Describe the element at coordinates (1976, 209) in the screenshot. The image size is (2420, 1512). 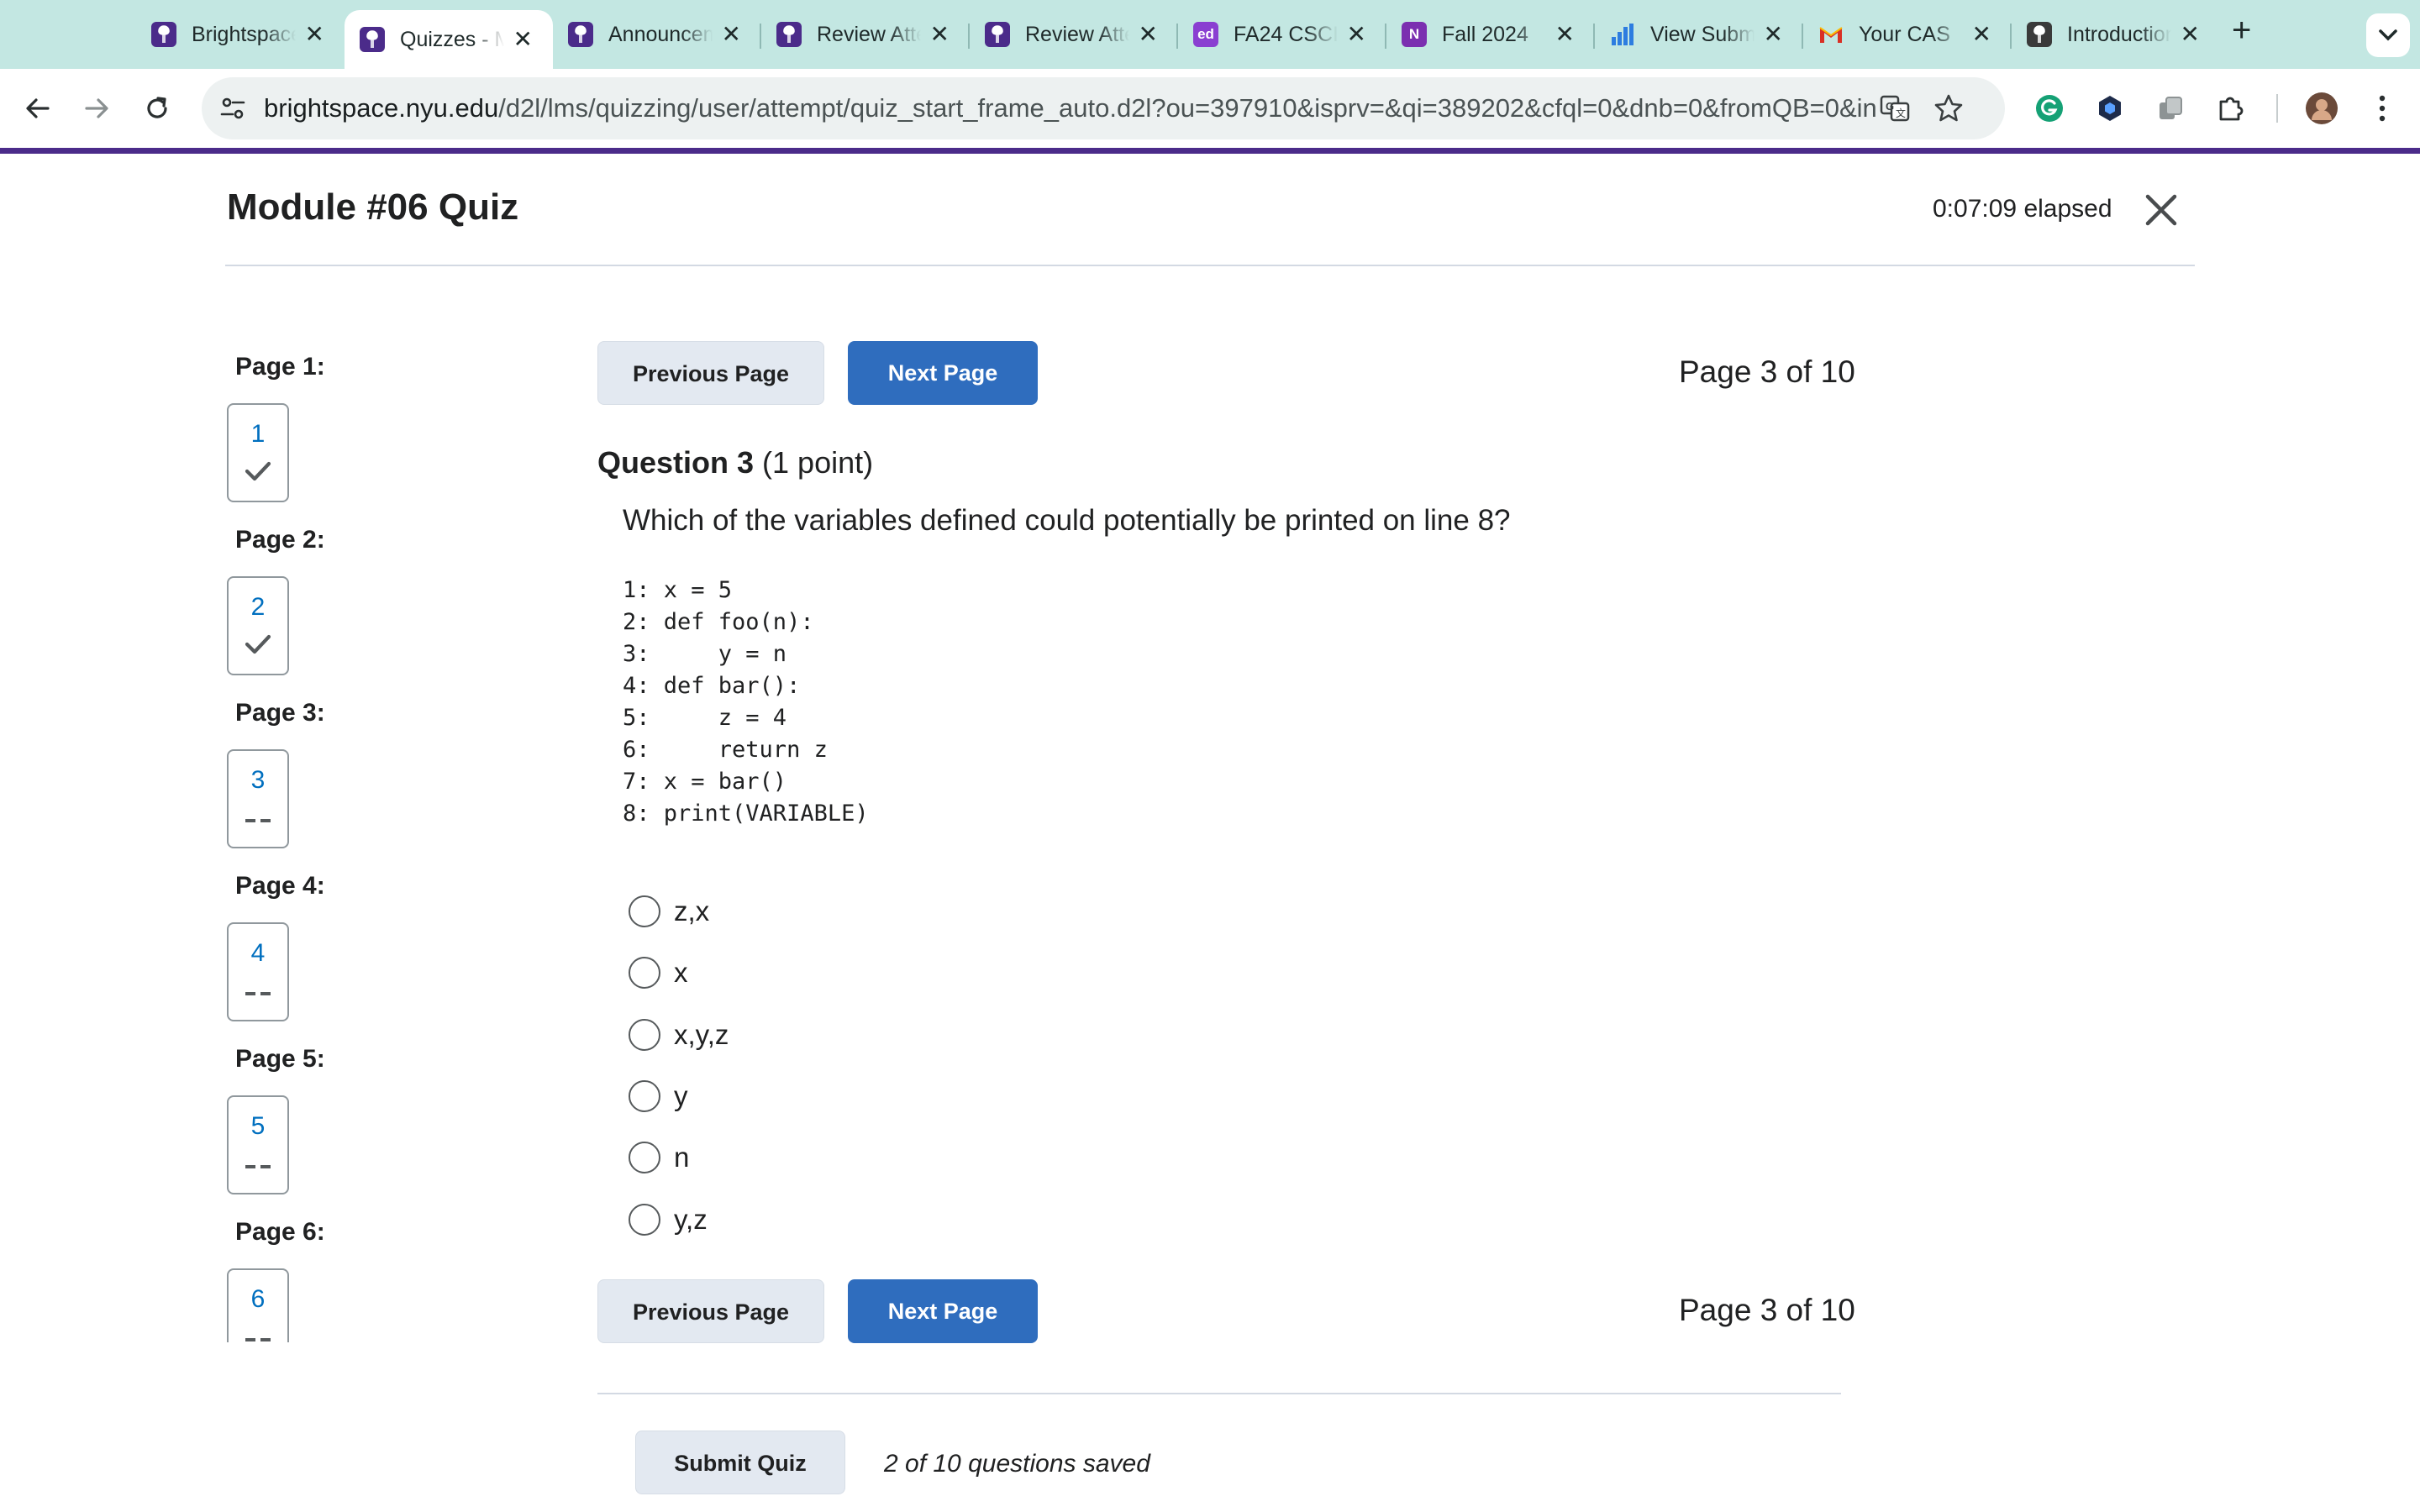
I see `elapsed-time: 0:07:09` at that location.